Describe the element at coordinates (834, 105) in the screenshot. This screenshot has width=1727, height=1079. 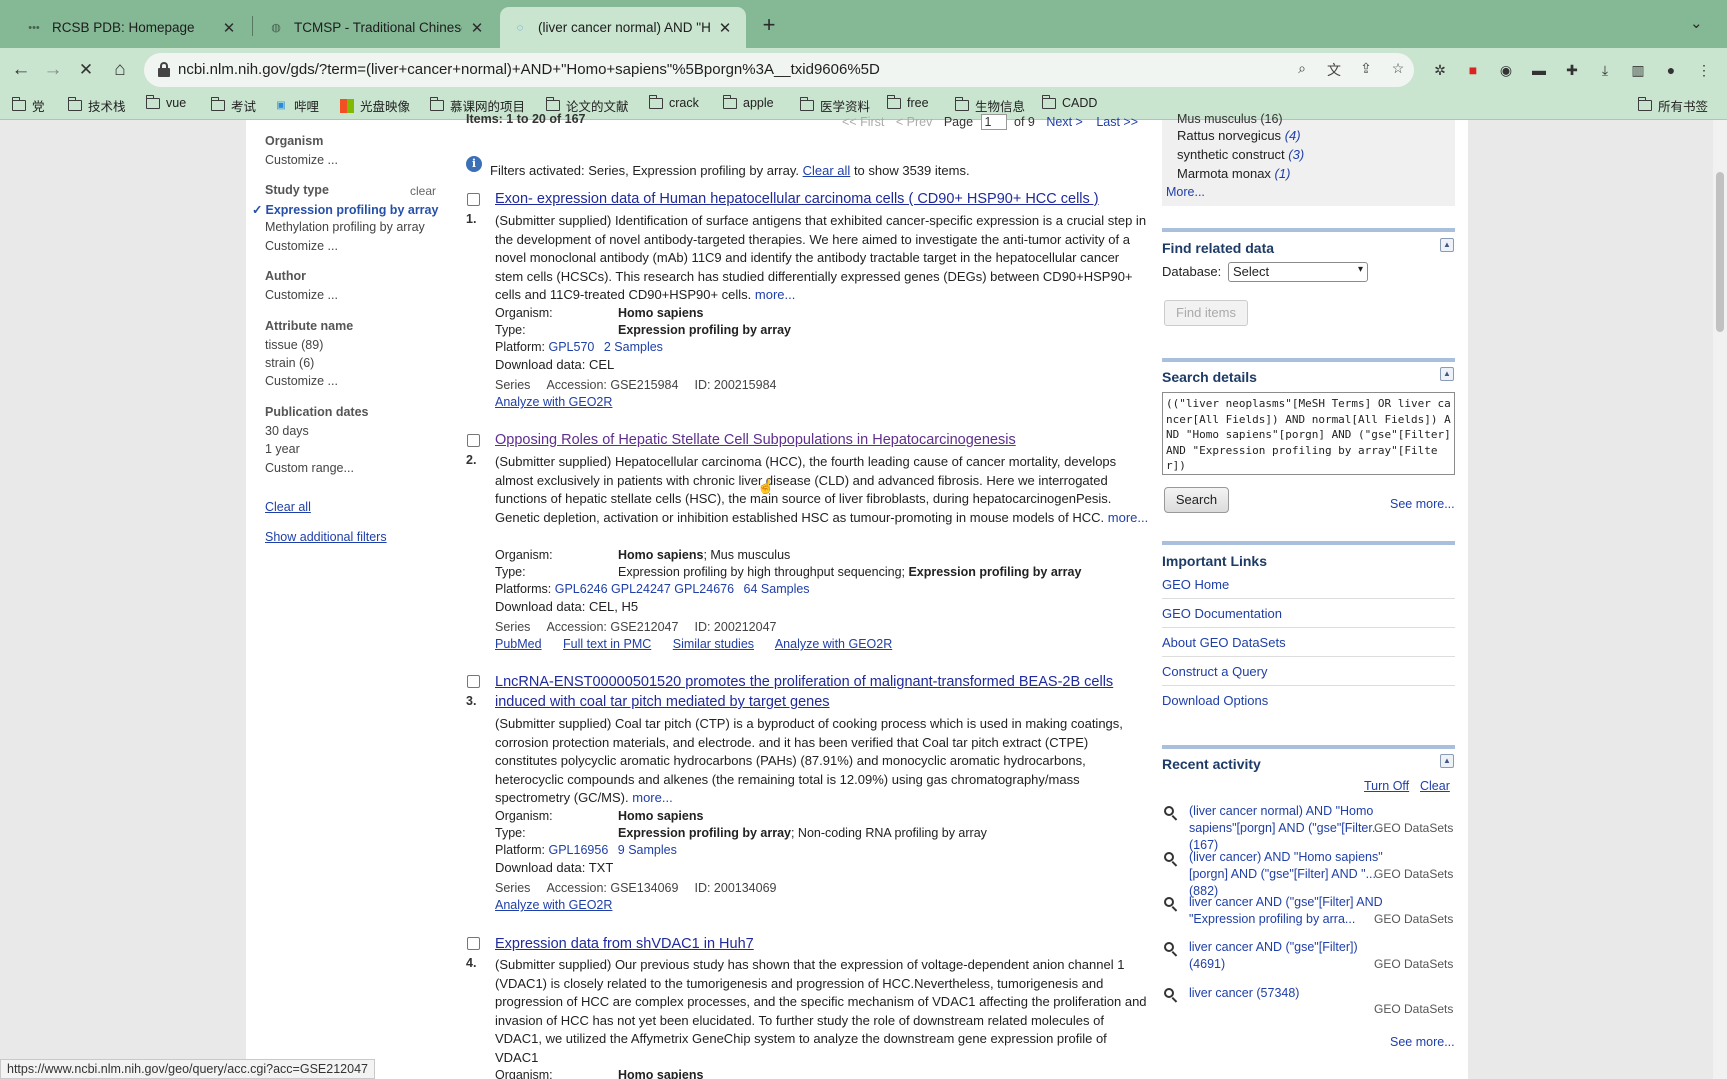
I see `bookmark-folder: 医学资料` at that location.